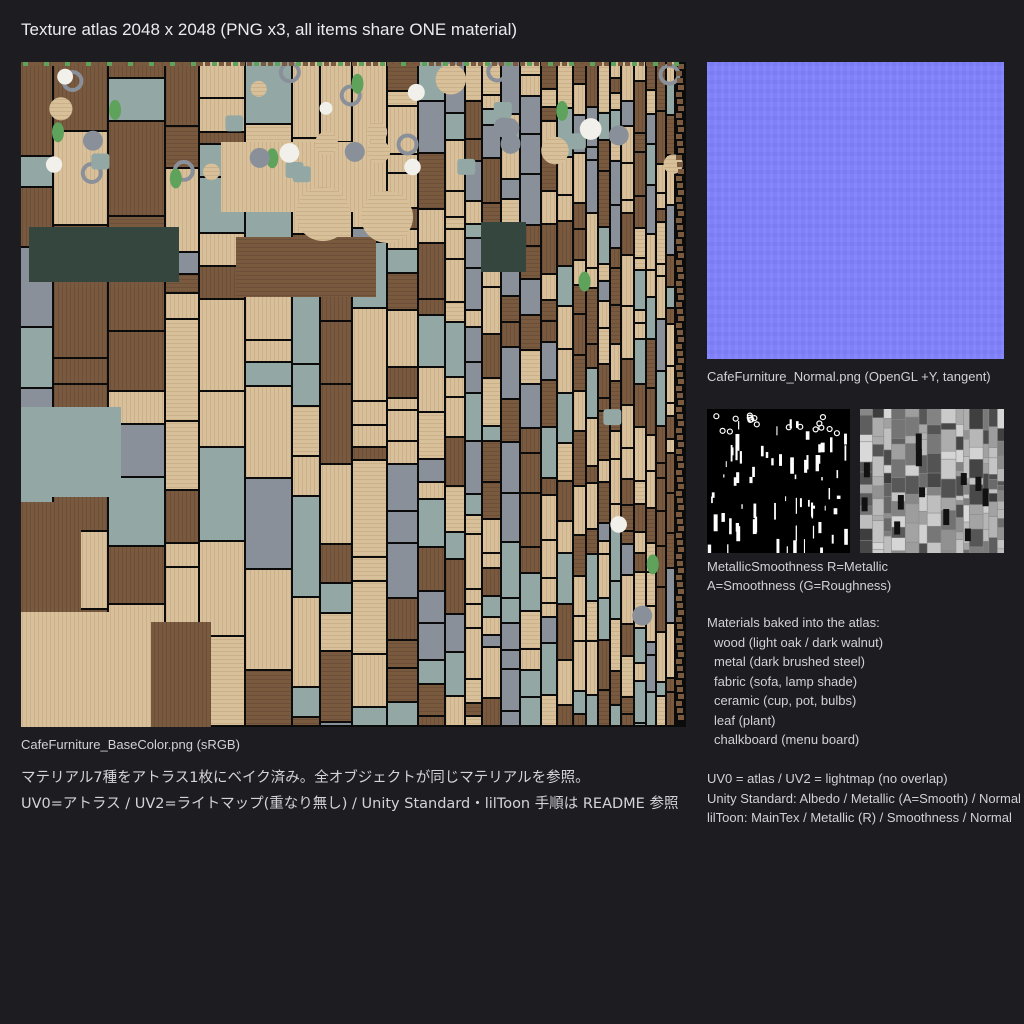  I want to click on material-item-chalkboard: chalkboard (menu board), so click(787, 739).